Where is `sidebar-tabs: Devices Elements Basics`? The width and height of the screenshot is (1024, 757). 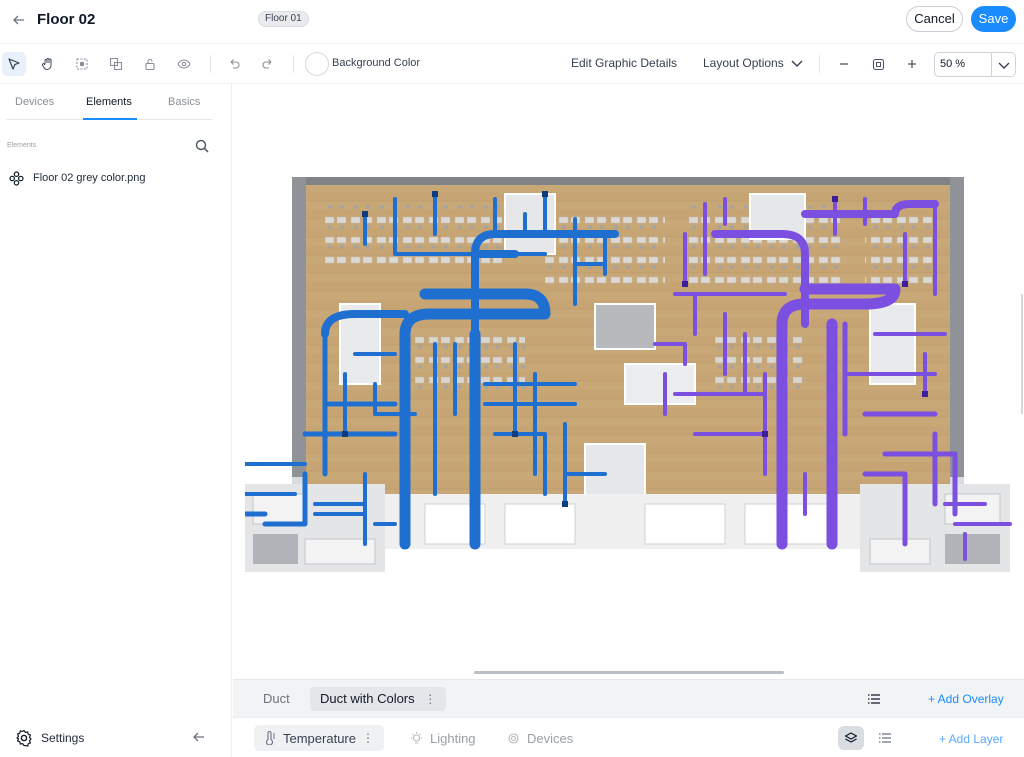 sidebar-tabs: Devices Elements Basics is located at coordinates (109, 105).